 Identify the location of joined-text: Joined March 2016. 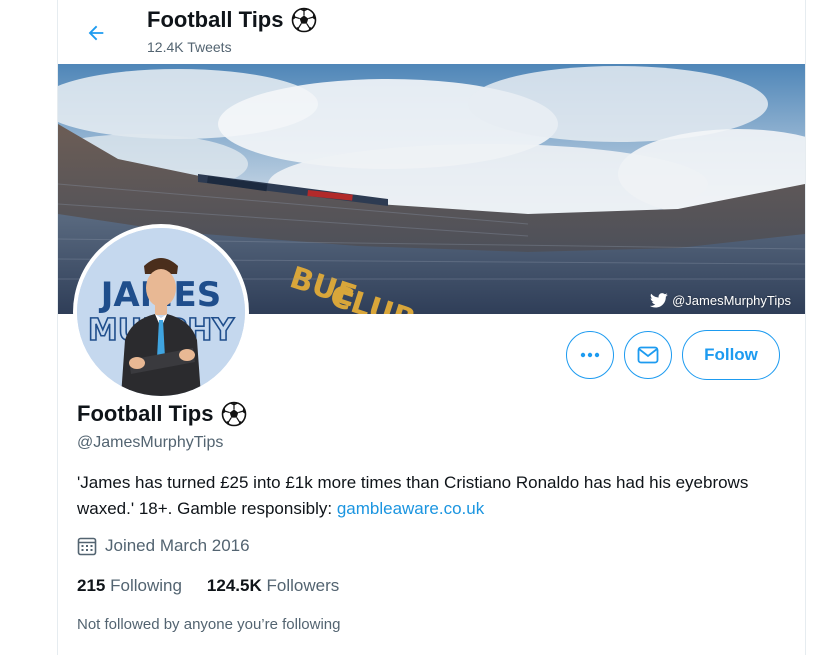
(177, 545).